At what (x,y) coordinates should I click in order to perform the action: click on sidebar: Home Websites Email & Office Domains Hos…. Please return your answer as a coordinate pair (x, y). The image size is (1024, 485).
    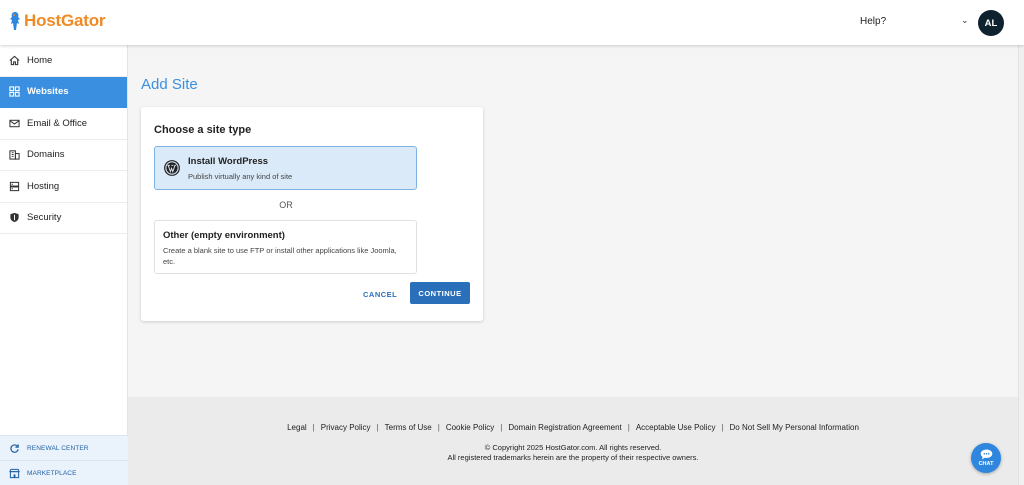
    Looking at the image, I should click on (64, 265).